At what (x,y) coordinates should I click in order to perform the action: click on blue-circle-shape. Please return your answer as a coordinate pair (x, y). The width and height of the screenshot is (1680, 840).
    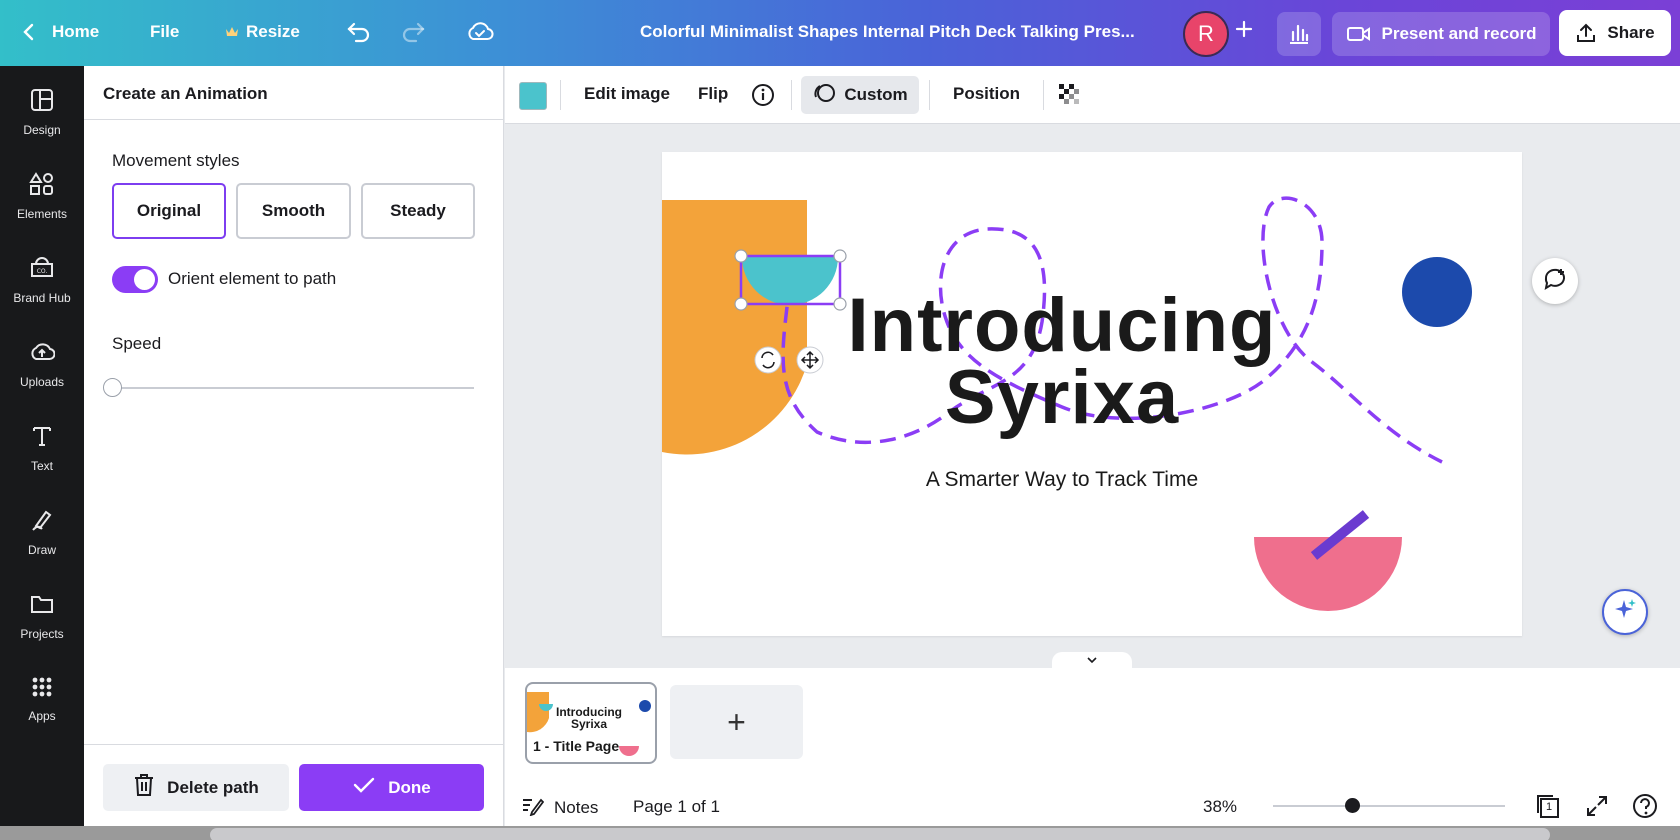
    Looking at the image, I should click on (1437, 292).